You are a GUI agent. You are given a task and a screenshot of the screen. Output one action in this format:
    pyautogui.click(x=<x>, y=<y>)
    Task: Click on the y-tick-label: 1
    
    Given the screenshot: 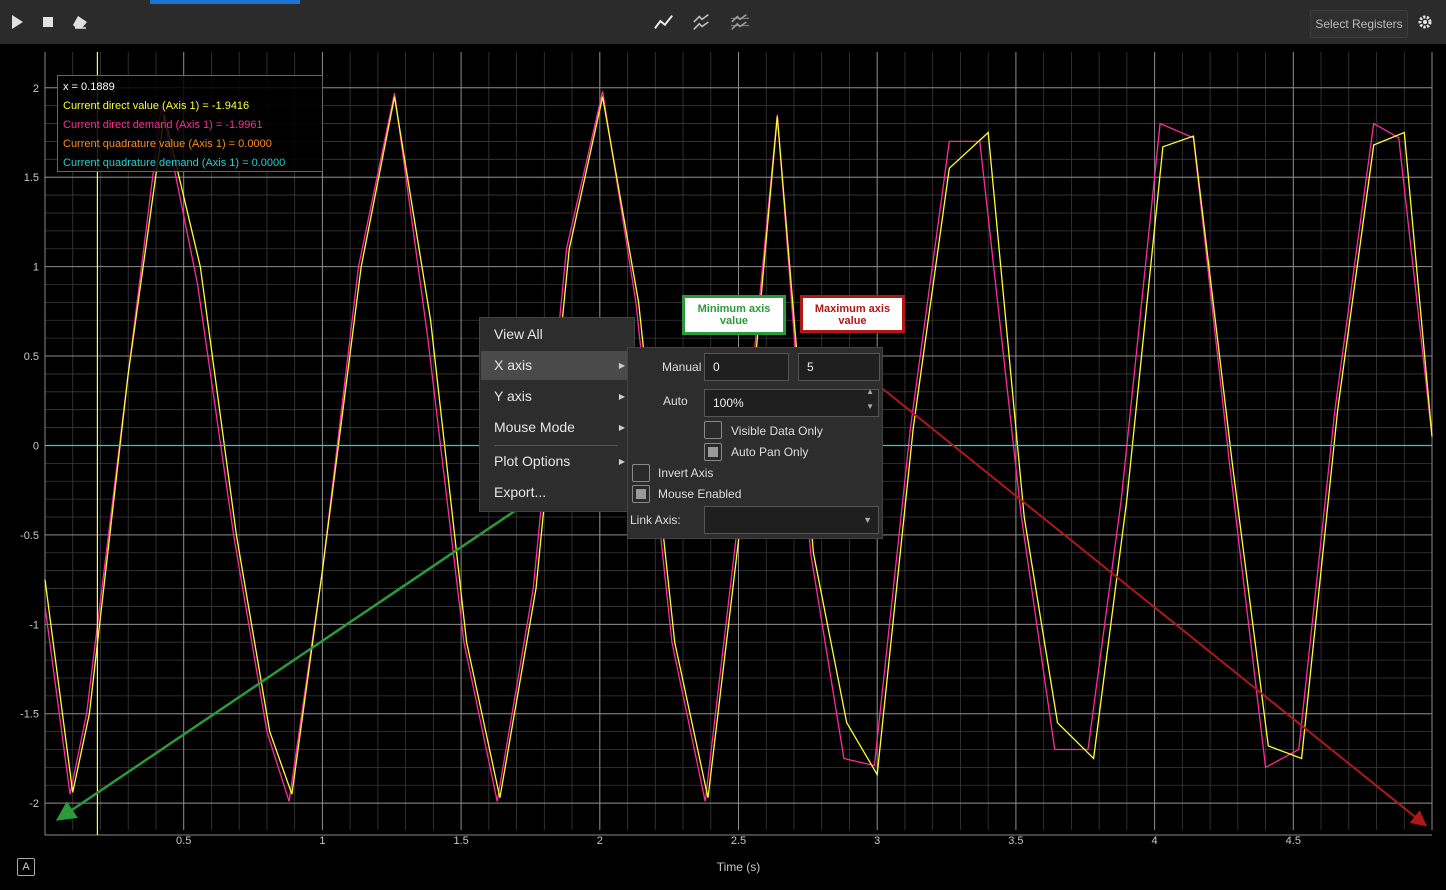 What is the action you would take?
    pyautogui.click(x=36, y=268)
    